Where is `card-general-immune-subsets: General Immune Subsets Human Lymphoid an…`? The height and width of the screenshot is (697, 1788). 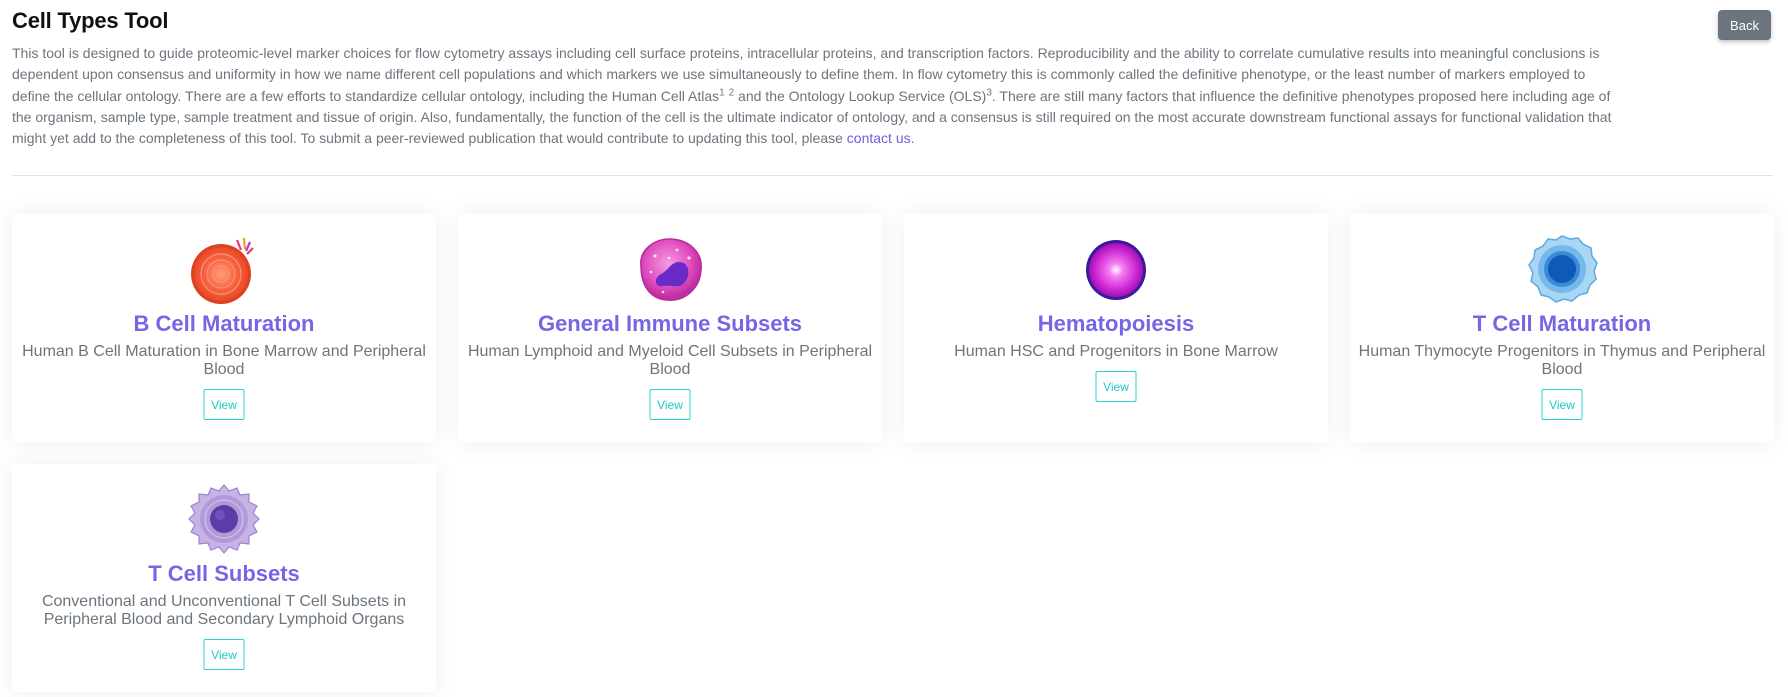
card-general-immune-subsets: General Immune Subsets Human Lymphoid an… is located at coordinates (670, 328).